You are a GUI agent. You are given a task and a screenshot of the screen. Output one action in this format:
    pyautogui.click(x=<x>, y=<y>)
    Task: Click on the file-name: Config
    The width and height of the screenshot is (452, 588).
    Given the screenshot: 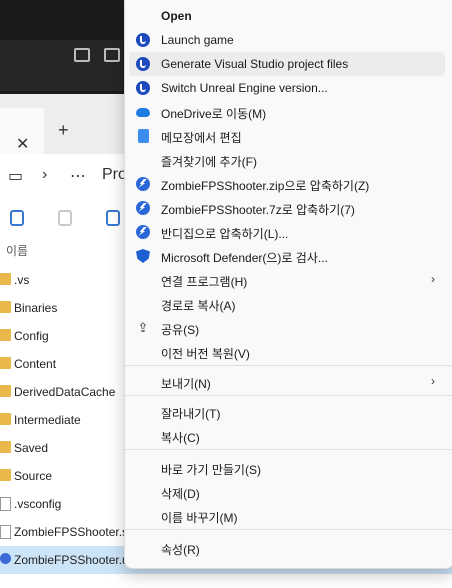 What is the action you would take?
    pyautogui.click(x=31, y=336)
    